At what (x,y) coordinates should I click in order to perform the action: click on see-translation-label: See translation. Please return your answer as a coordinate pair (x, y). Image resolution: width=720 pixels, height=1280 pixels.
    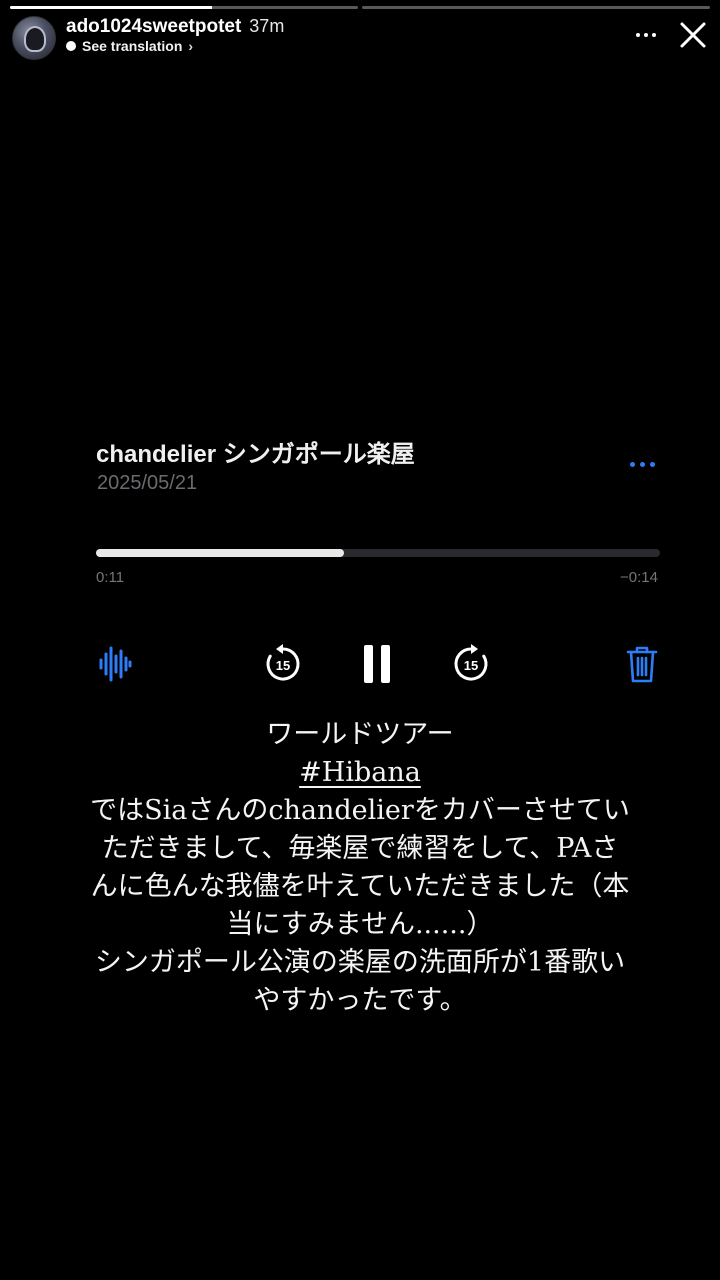
    Looking at the image, I should click on (132, 46).